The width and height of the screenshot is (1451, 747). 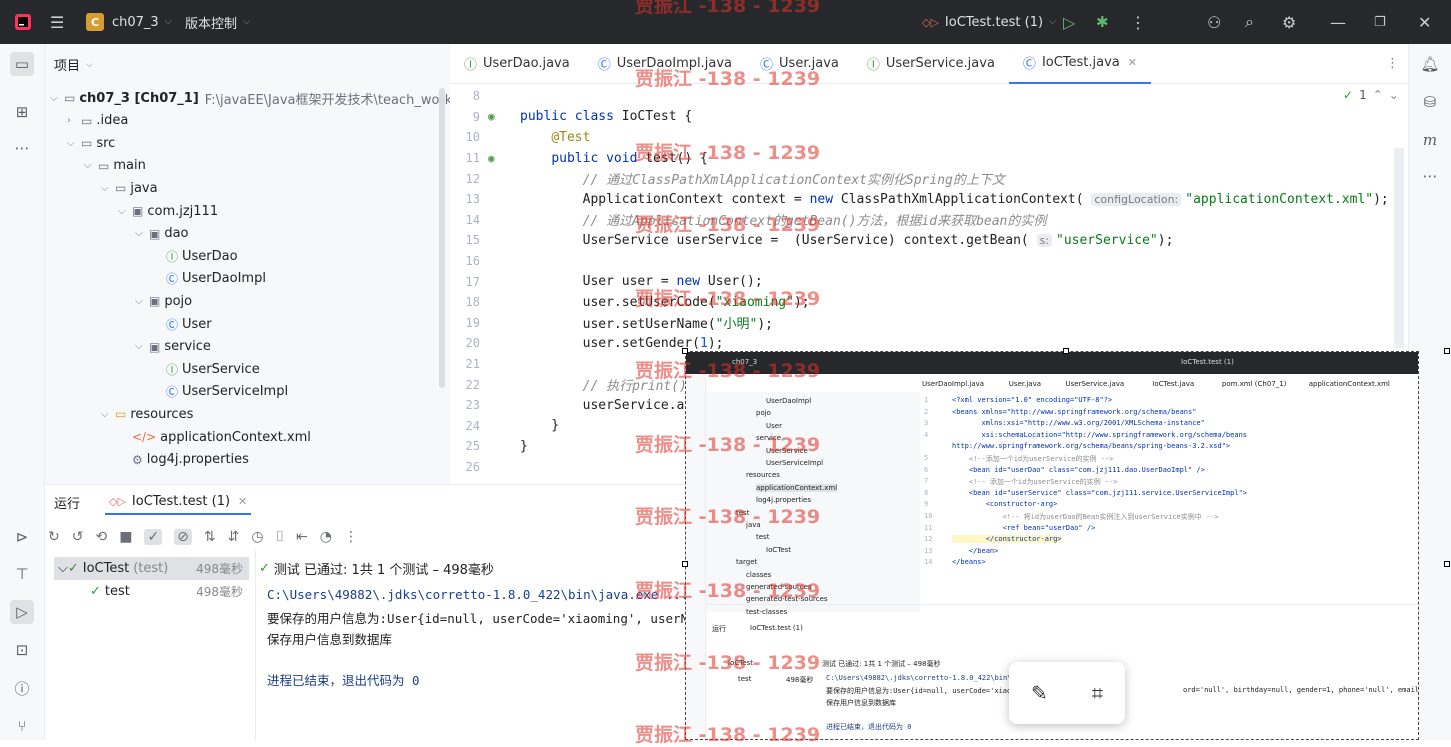 I want to click on problems-tool-icon: ⓘ, so click(x=22, y=688).